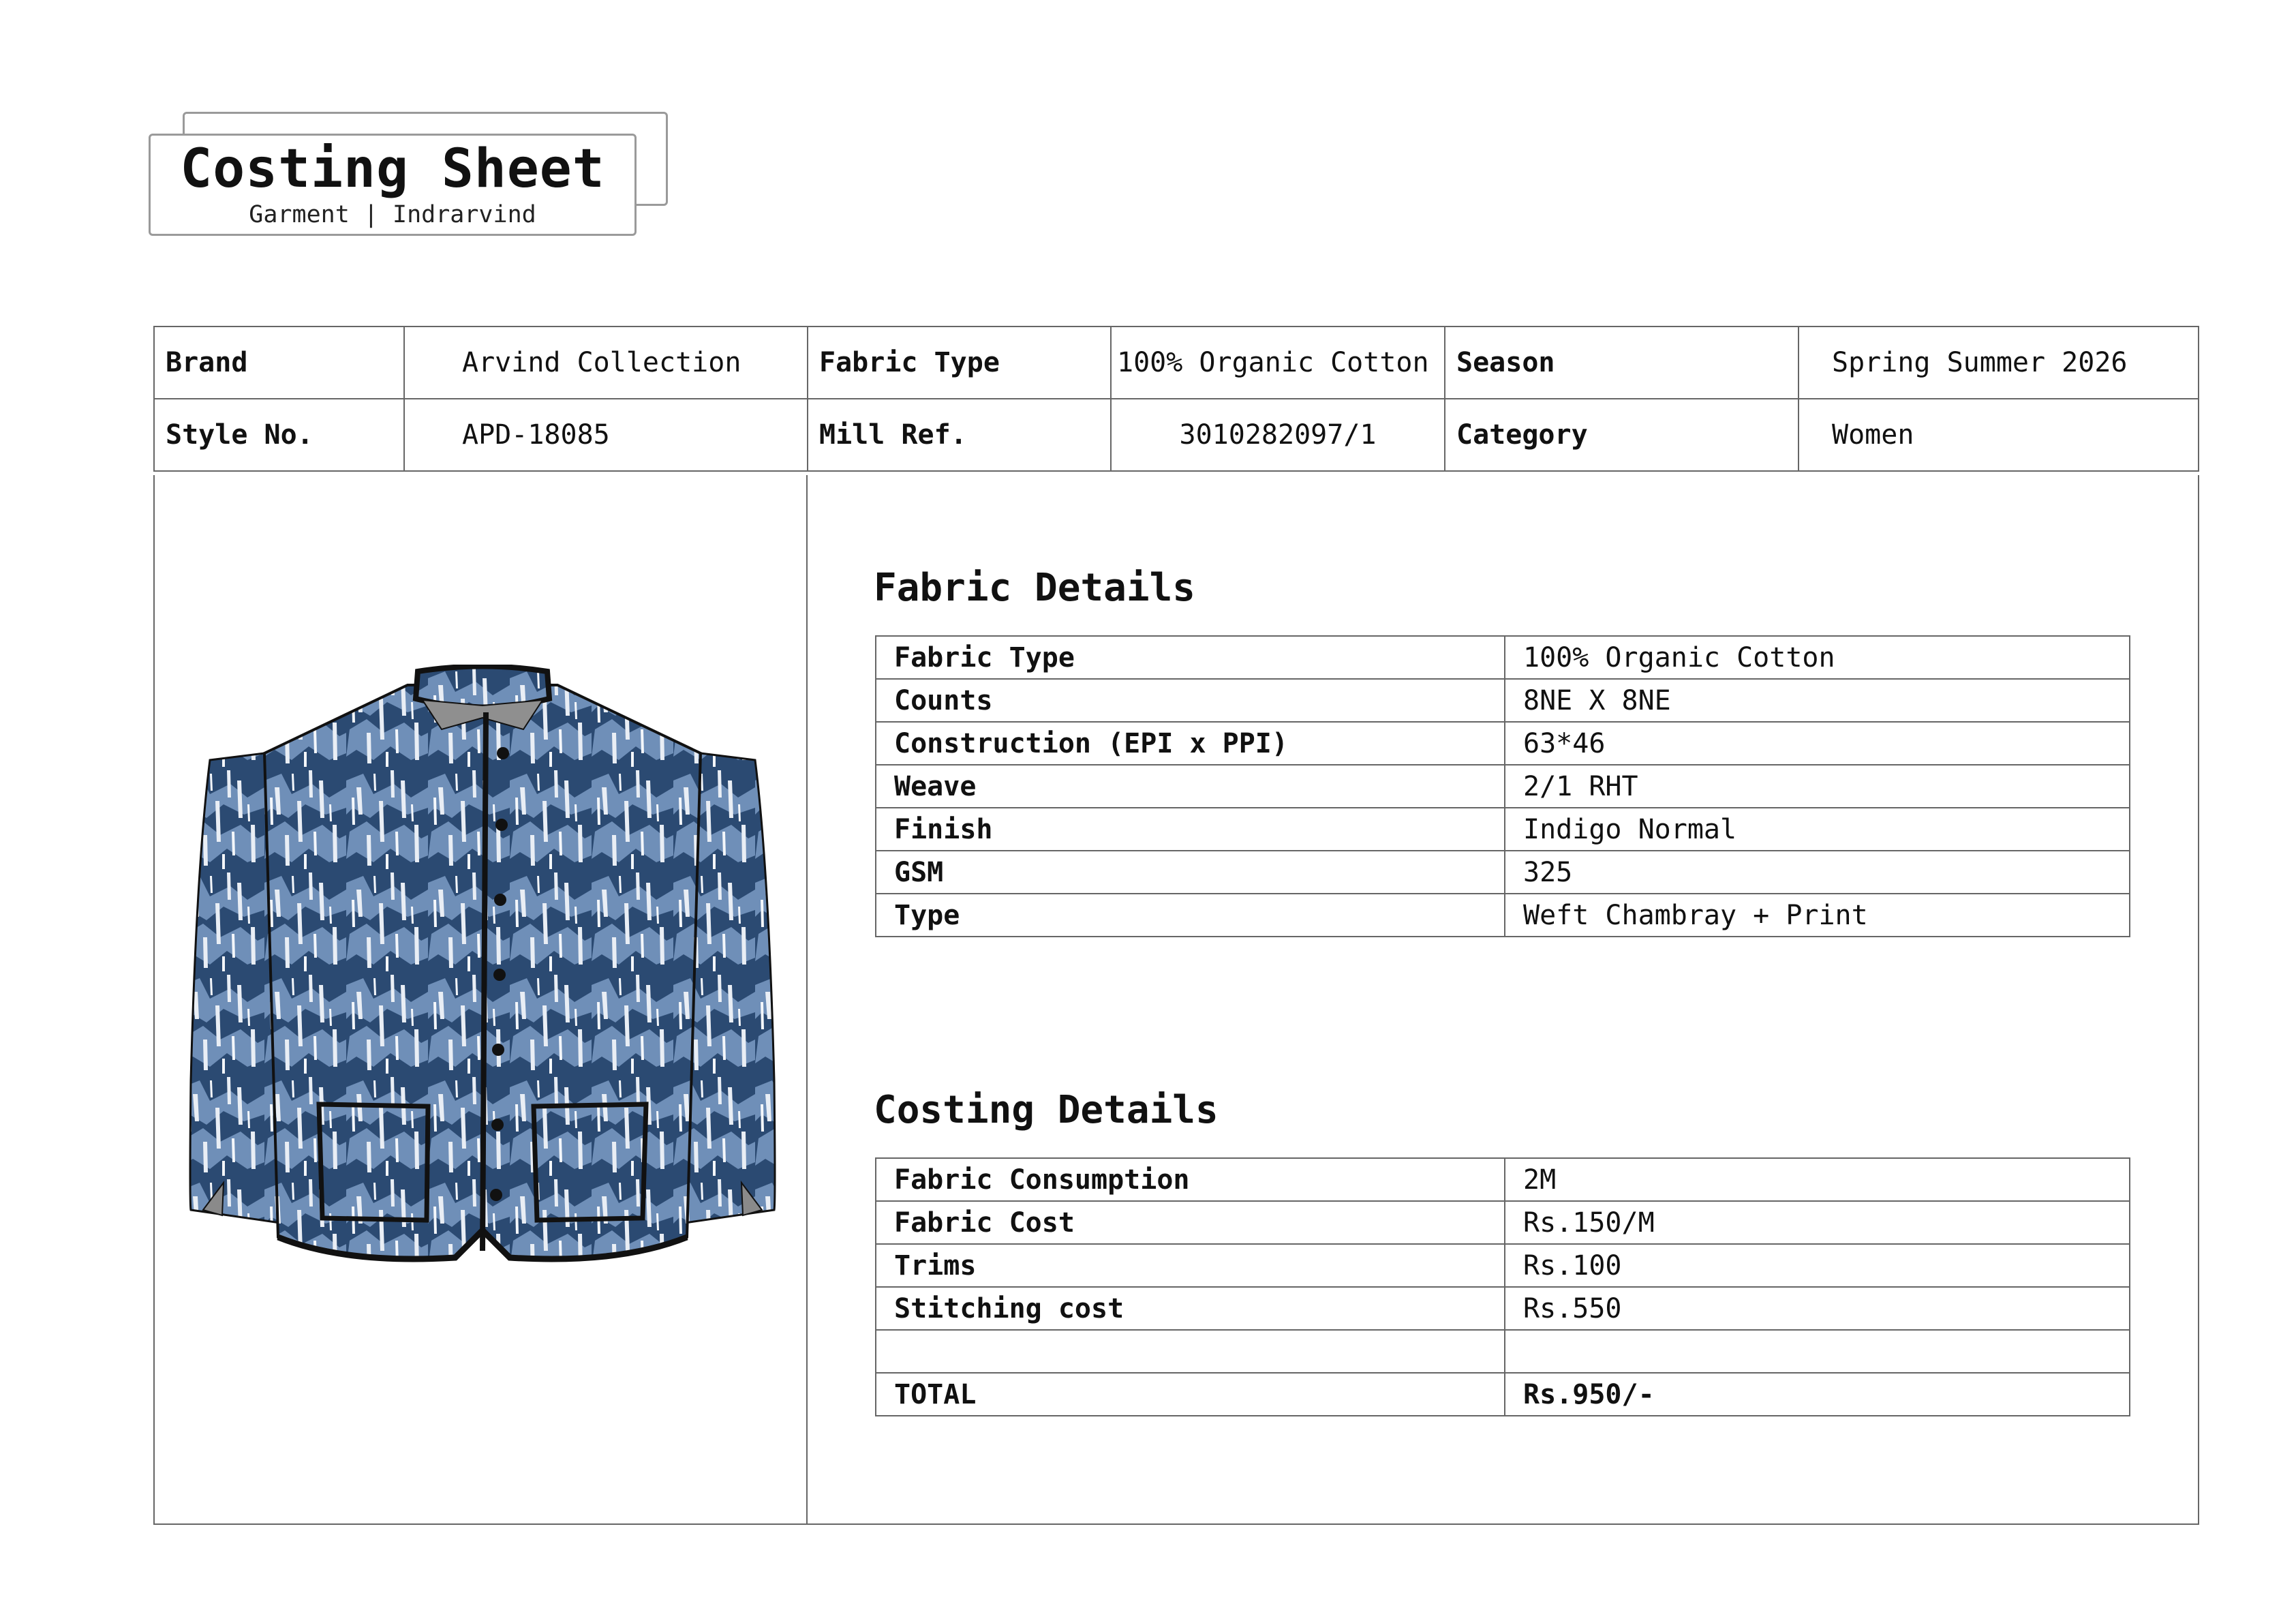  I want to click on title-badge: Costing Sheet Garment | Indrarvind, so click(393, 185).